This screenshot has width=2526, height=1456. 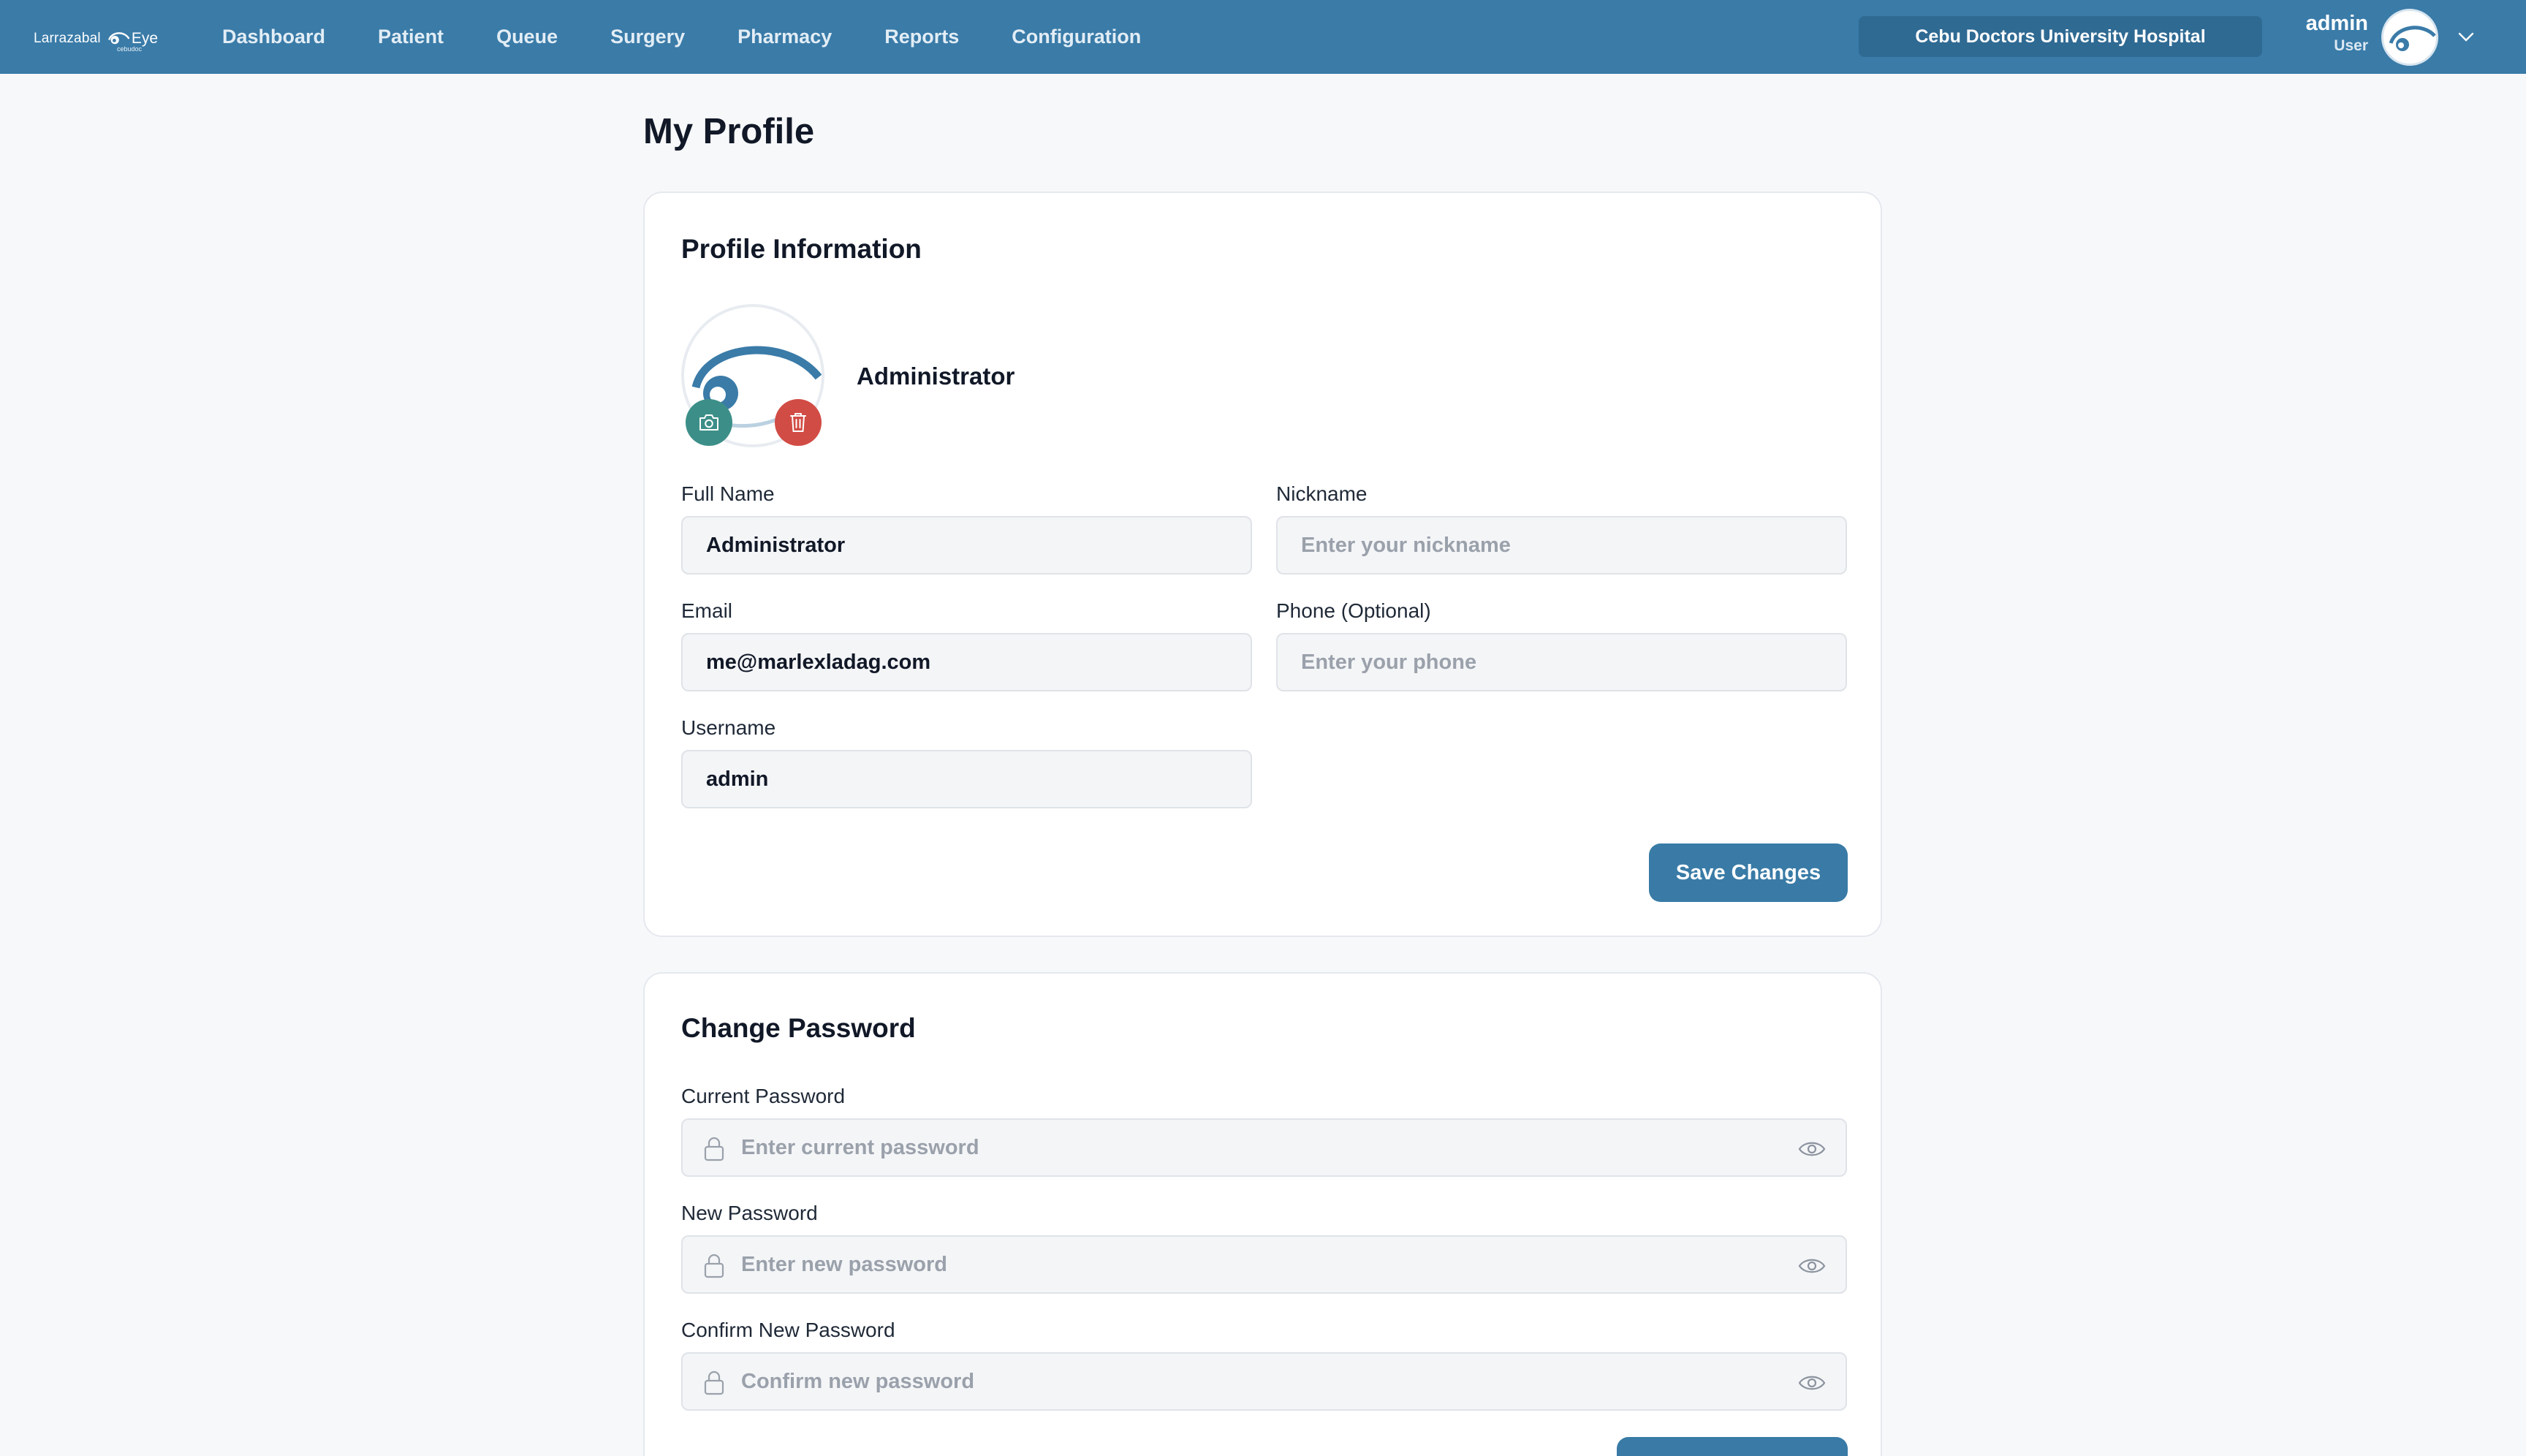 What do you see at coordinates (1732, 1446) in the screenshot?
I see `update-password-button` at bounding box center [1732, 1446].